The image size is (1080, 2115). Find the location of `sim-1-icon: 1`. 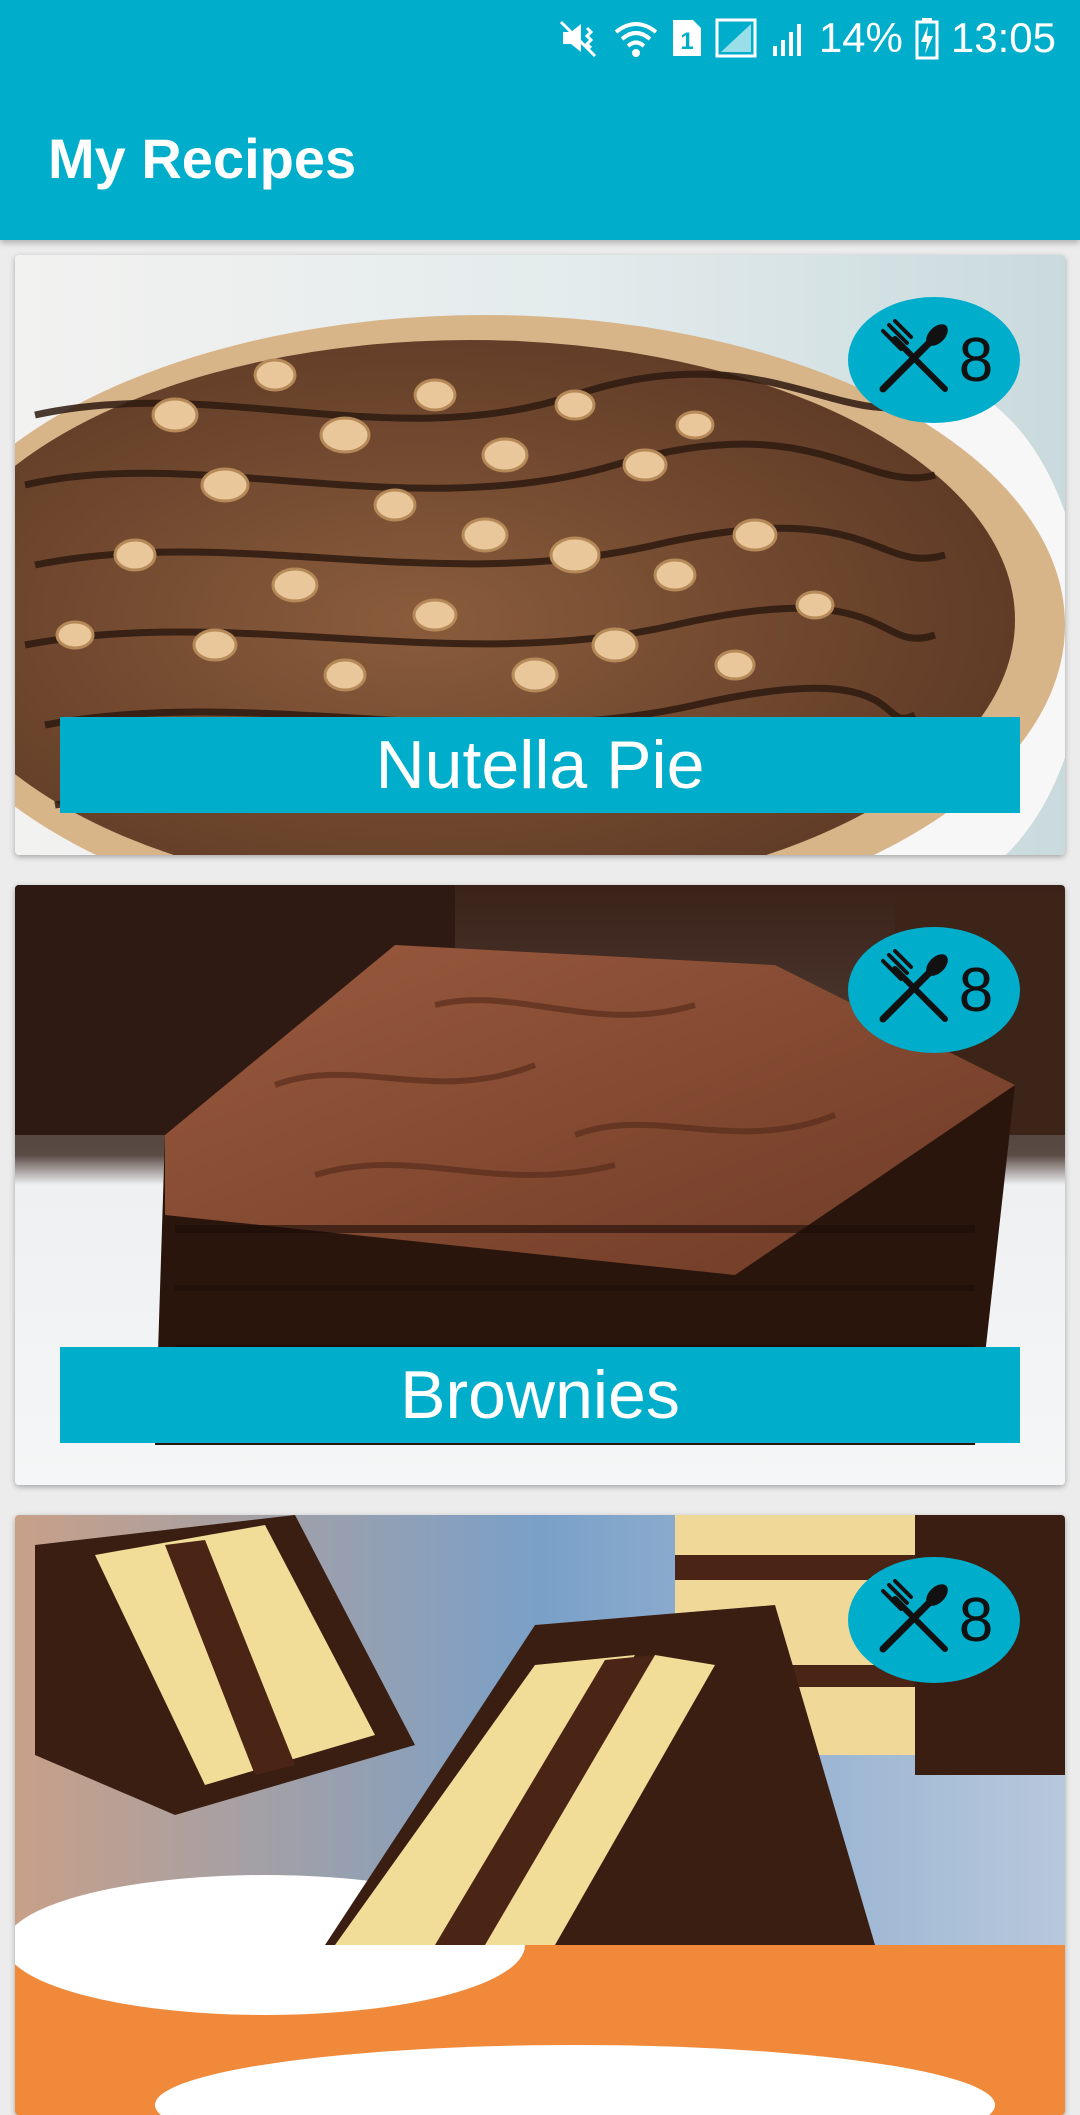

sim-1-icon: 1 is located at coordinates (687, 38).